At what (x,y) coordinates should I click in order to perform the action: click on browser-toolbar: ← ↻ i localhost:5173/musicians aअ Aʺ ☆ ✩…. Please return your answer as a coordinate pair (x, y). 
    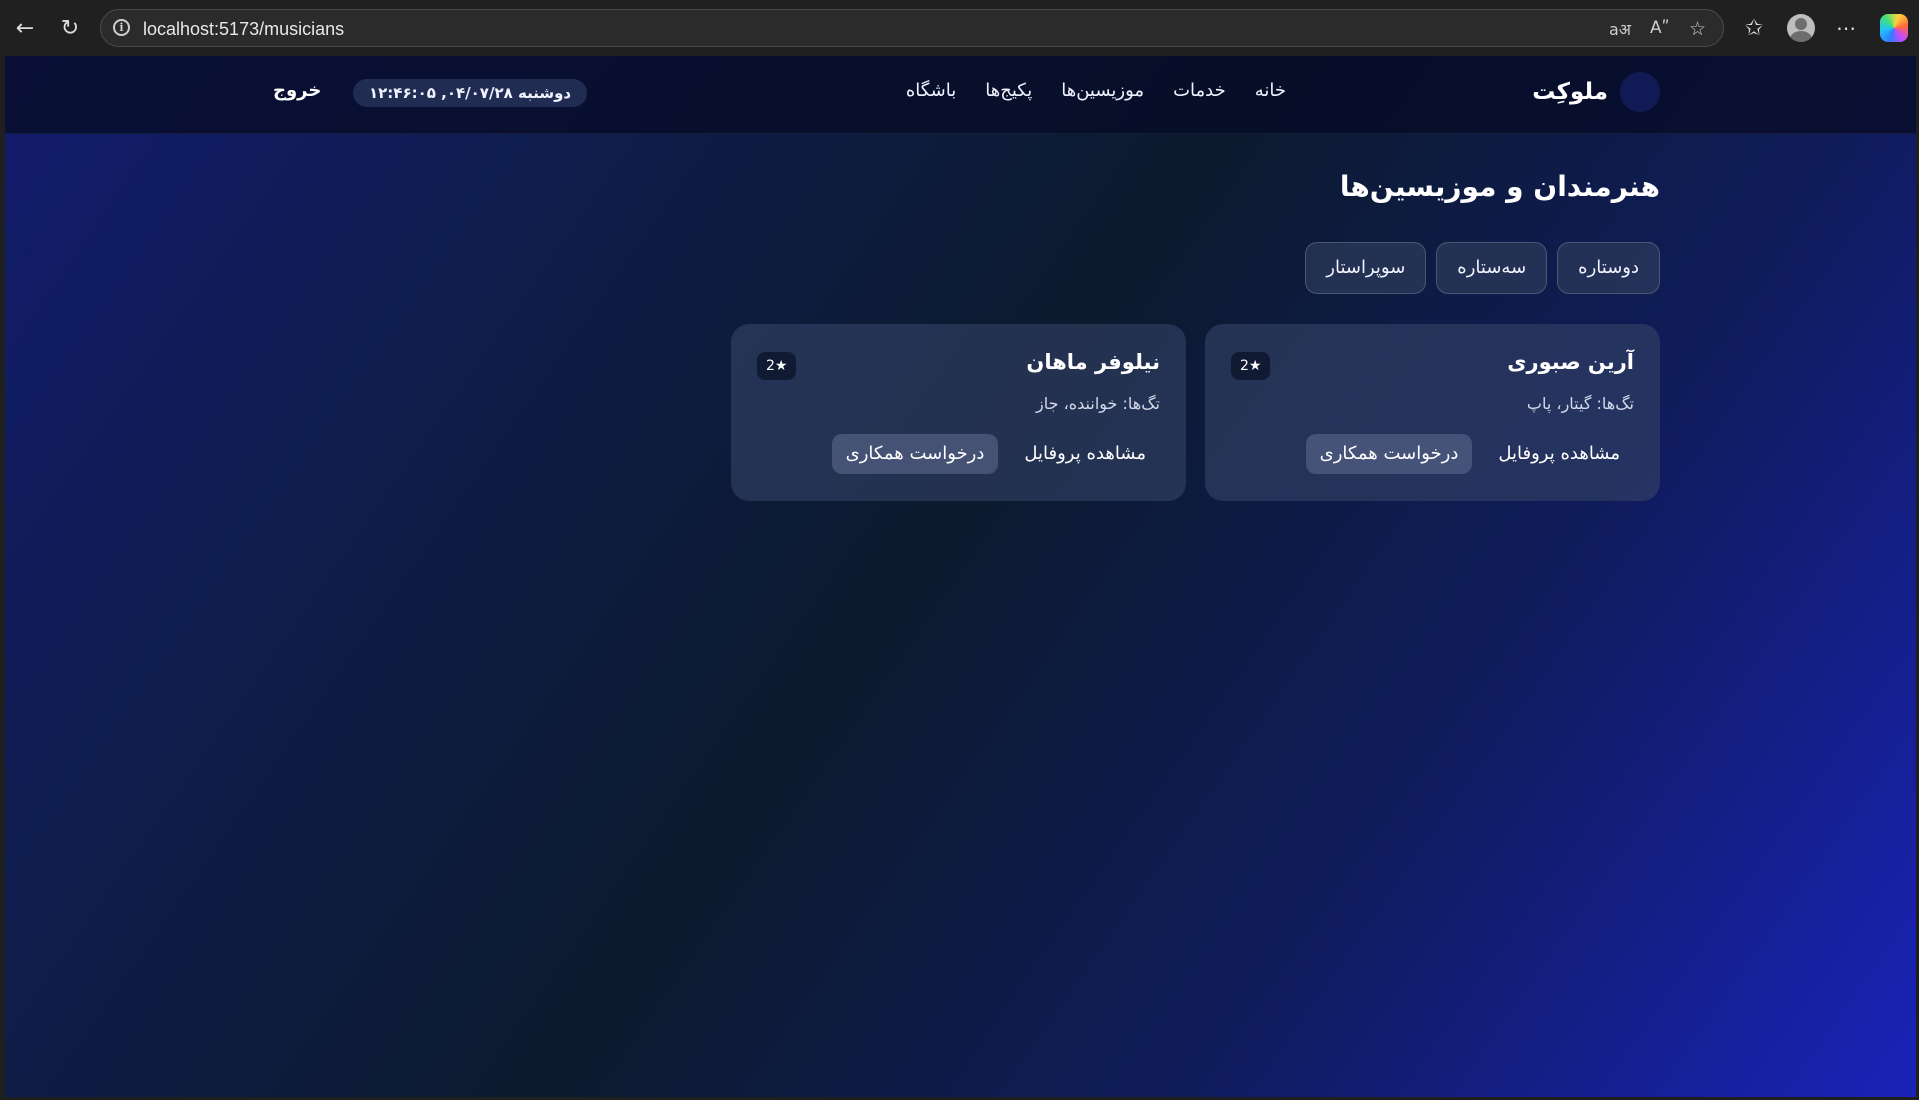
    Looking at the image, I should click on (959, 28).